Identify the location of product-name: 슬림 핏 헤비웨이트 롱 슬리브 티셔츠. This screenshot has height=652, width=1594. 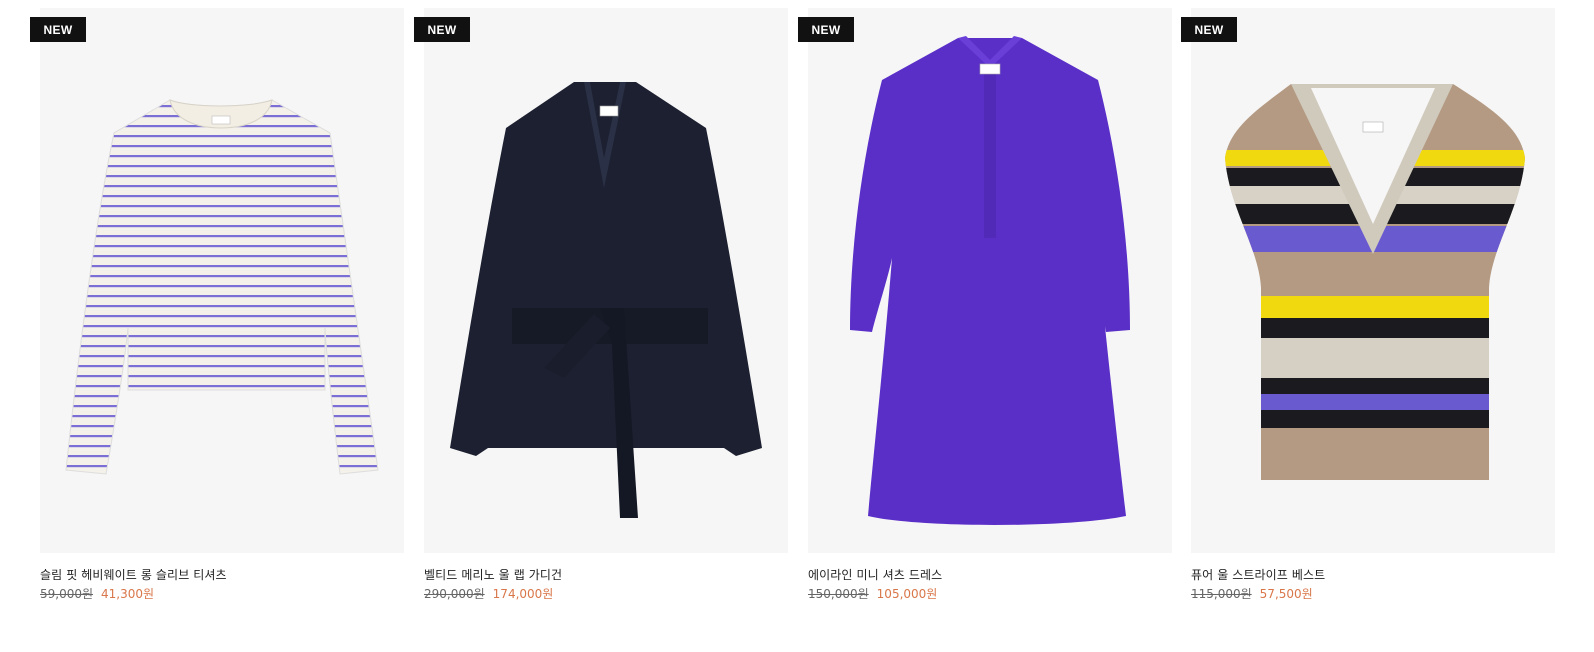
(133, 574).